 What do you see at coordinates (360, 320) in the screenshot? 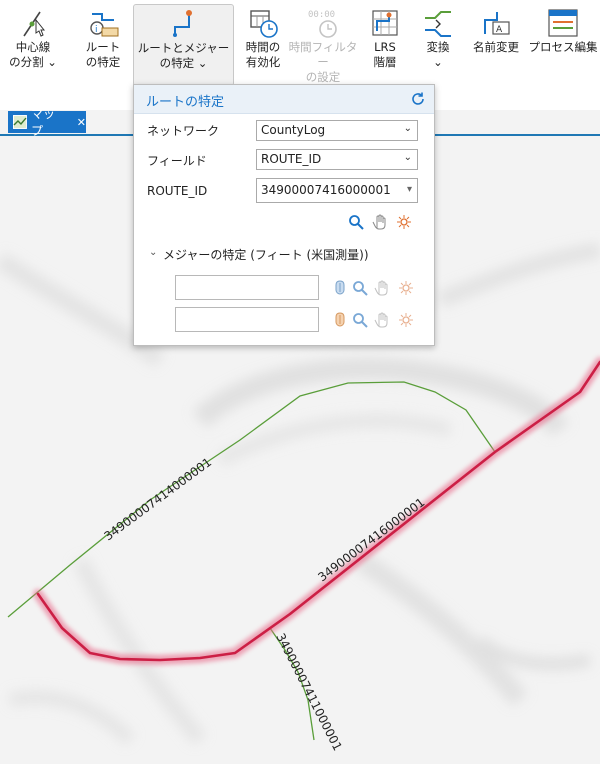
I see `zoom-to-measure-icon` at bounding box center [360, 320].